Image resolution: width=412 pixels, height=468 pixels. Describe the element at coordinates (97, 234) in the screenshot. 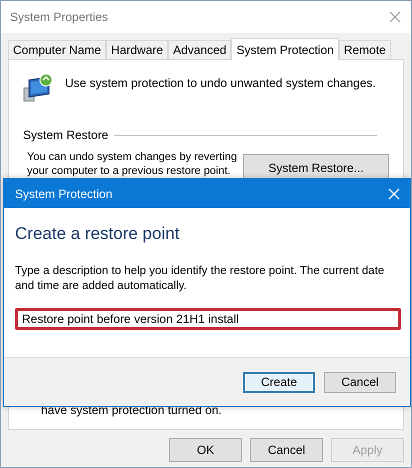

I see `dialog-heading: Create a restore point` at that location.